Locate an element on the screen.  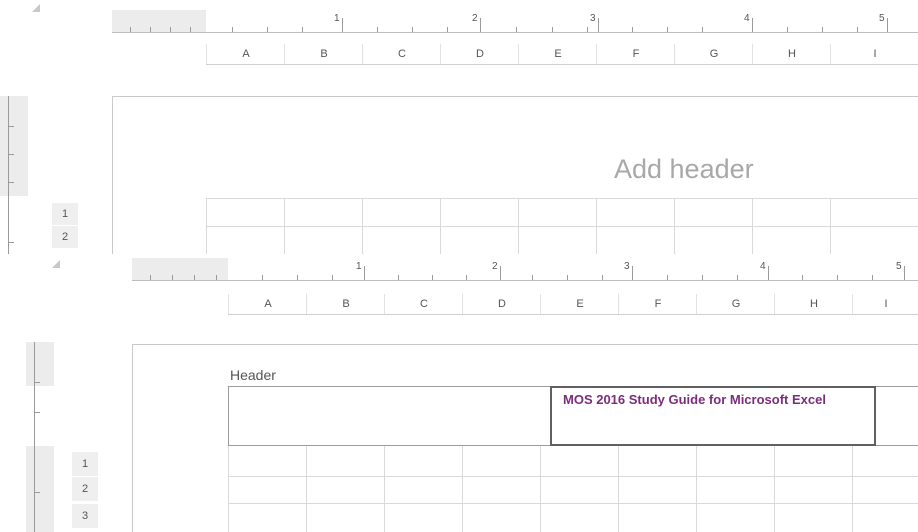
add-header-placeholder: Add header is located at coordinates (684, 169).